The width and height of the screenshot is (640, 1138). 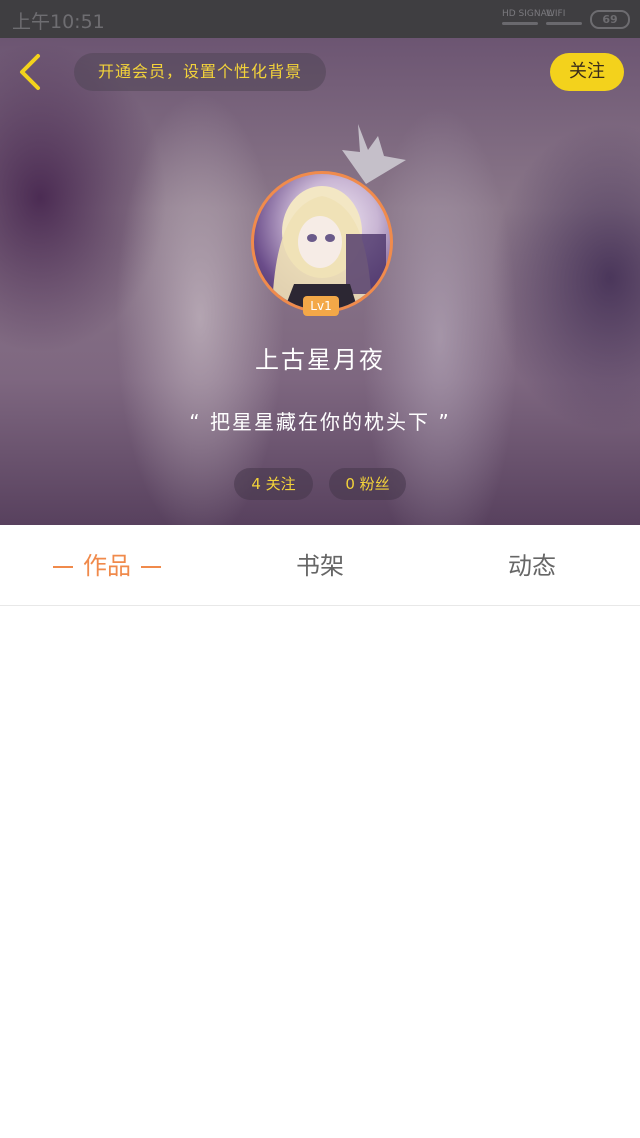 I want to click on signature: “ 把星星藏在你的枕头下 ”, so click(x=320, y=422).